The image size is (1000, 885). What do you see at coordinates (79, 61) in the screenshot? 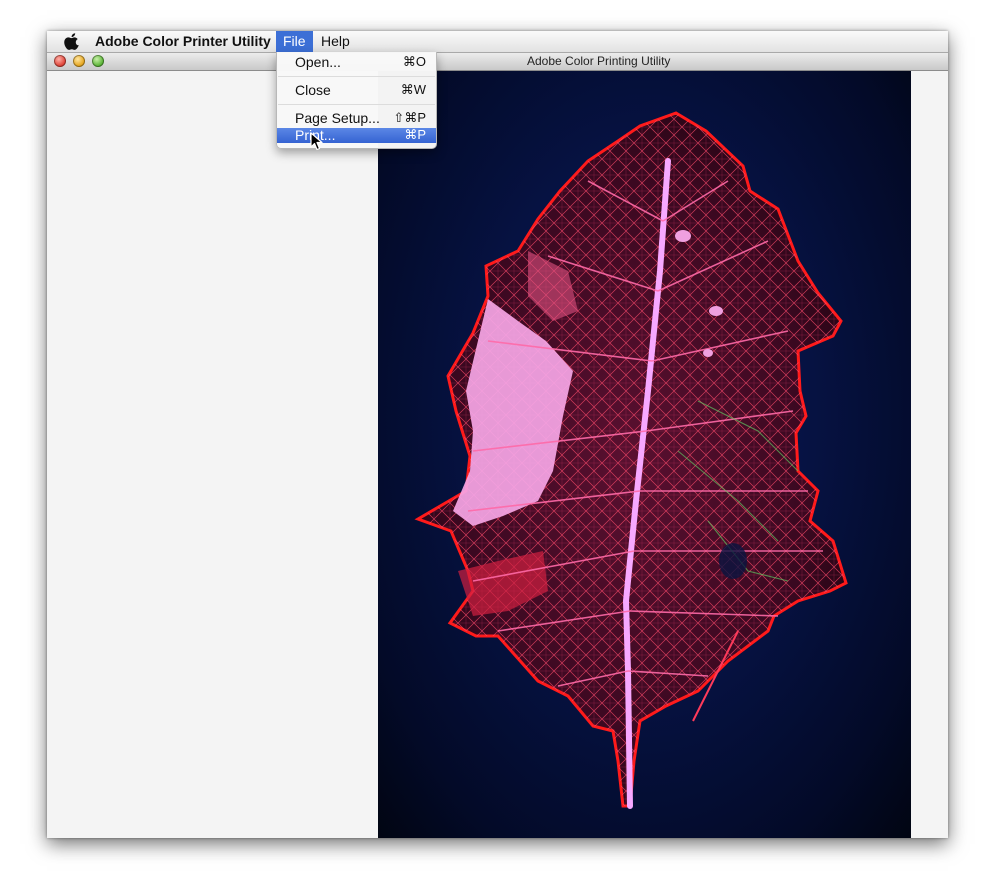
I see `minimize-window-icon` at bounding box center [79, 61].